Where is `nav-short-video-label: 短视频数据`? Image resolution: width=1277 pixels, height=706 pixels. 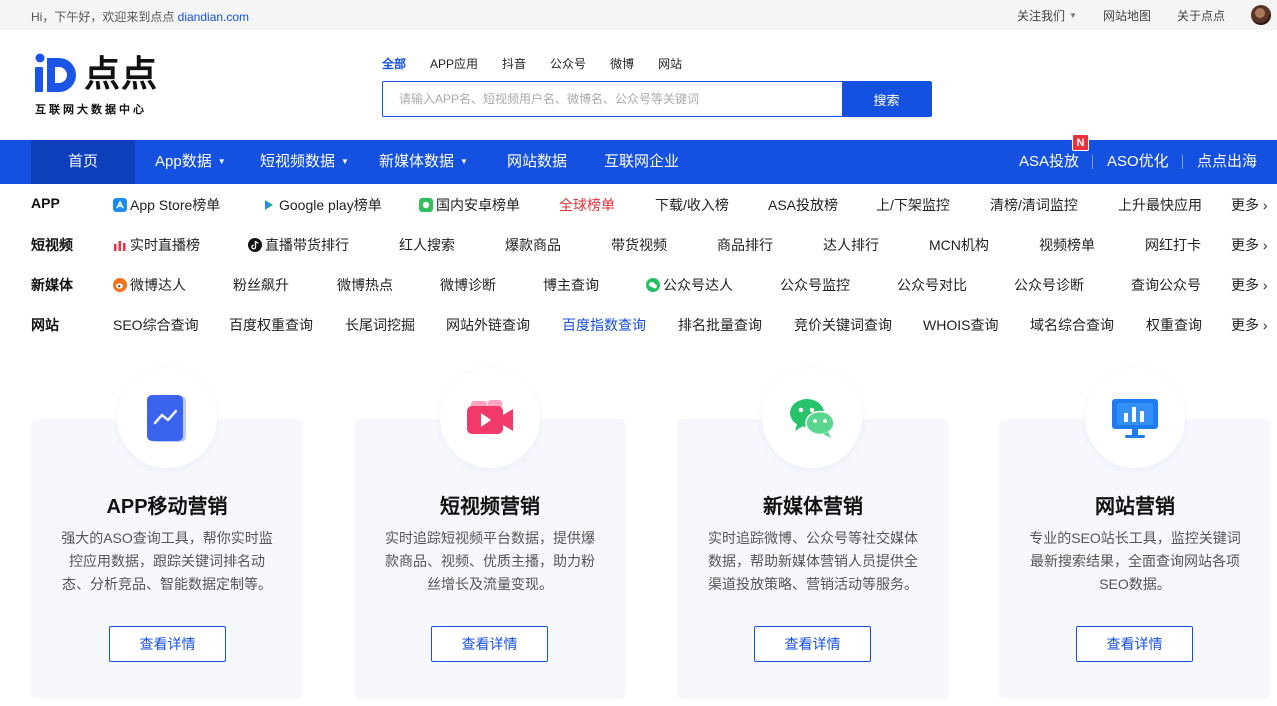 nav-short-video-label: 短视频数据 is located at coordinates (298, 161).